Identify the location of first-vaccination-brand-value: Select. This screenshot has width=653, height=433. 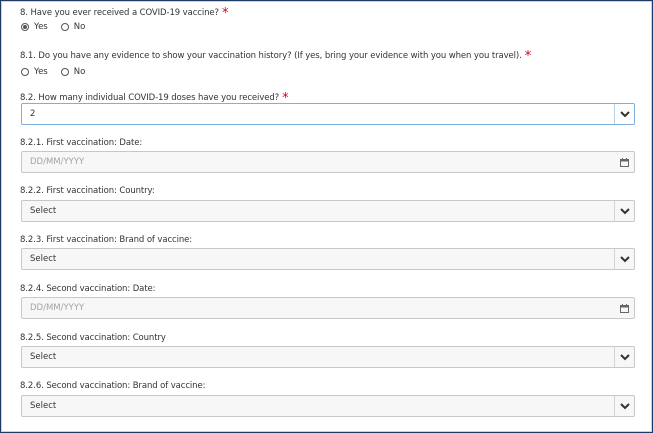
(43, 259).